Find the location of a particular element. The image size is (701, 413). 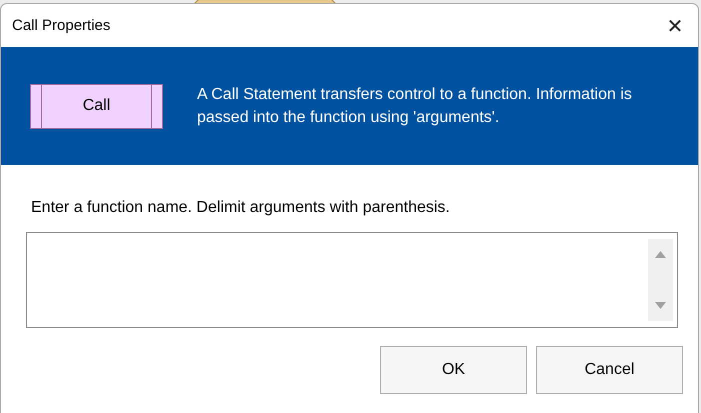

dialog-button: Cancel is located at coordinates (609, 370).